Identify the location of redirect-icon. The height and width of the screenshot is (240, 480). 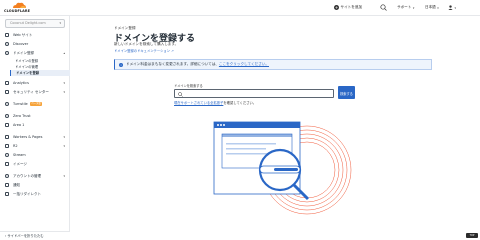
(7, 194).